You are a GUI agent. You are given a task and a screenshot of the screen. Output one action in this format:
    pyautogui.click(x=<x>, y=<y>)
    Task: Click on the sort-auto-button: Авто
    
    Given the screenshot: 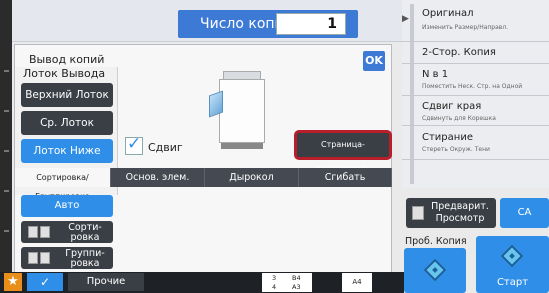 What is the action you would take?
    pyautogui.click(x=67, y=206)
    